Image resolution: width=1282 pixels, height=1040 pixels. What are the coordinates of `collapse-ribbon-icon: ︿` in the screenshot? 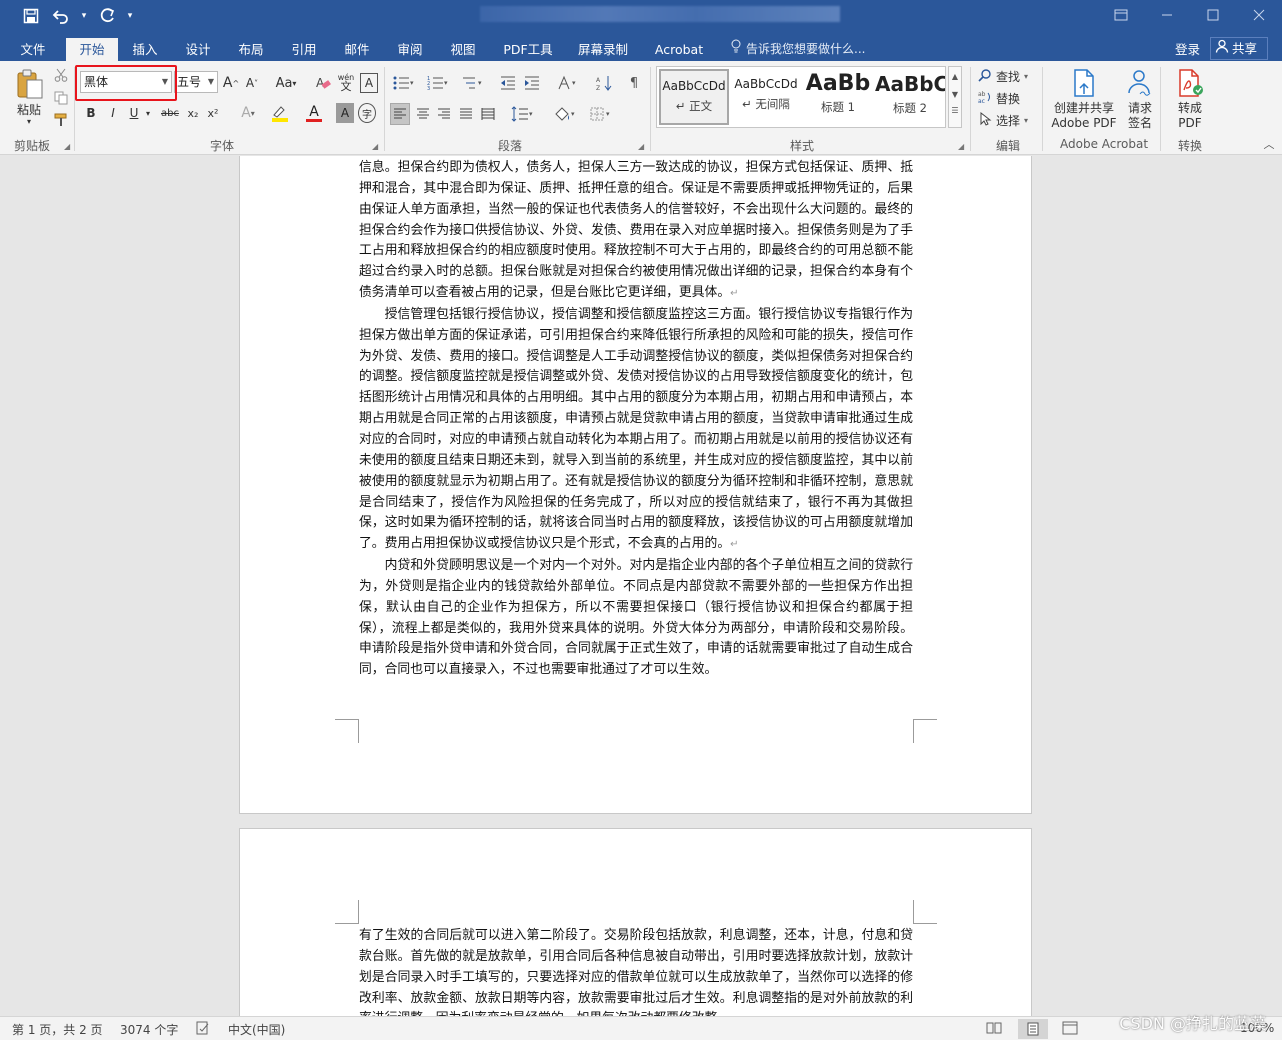 It's located at (1269, 144).